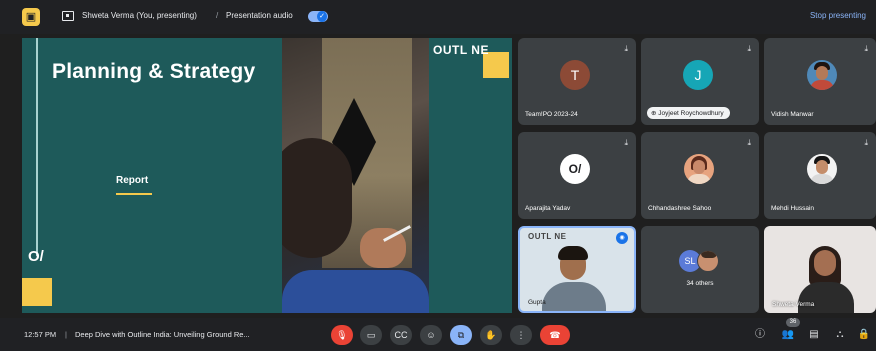 This screenshot has height=351, width=876. I want to click on clock-time: 12:57 PM, so click(40, 334).